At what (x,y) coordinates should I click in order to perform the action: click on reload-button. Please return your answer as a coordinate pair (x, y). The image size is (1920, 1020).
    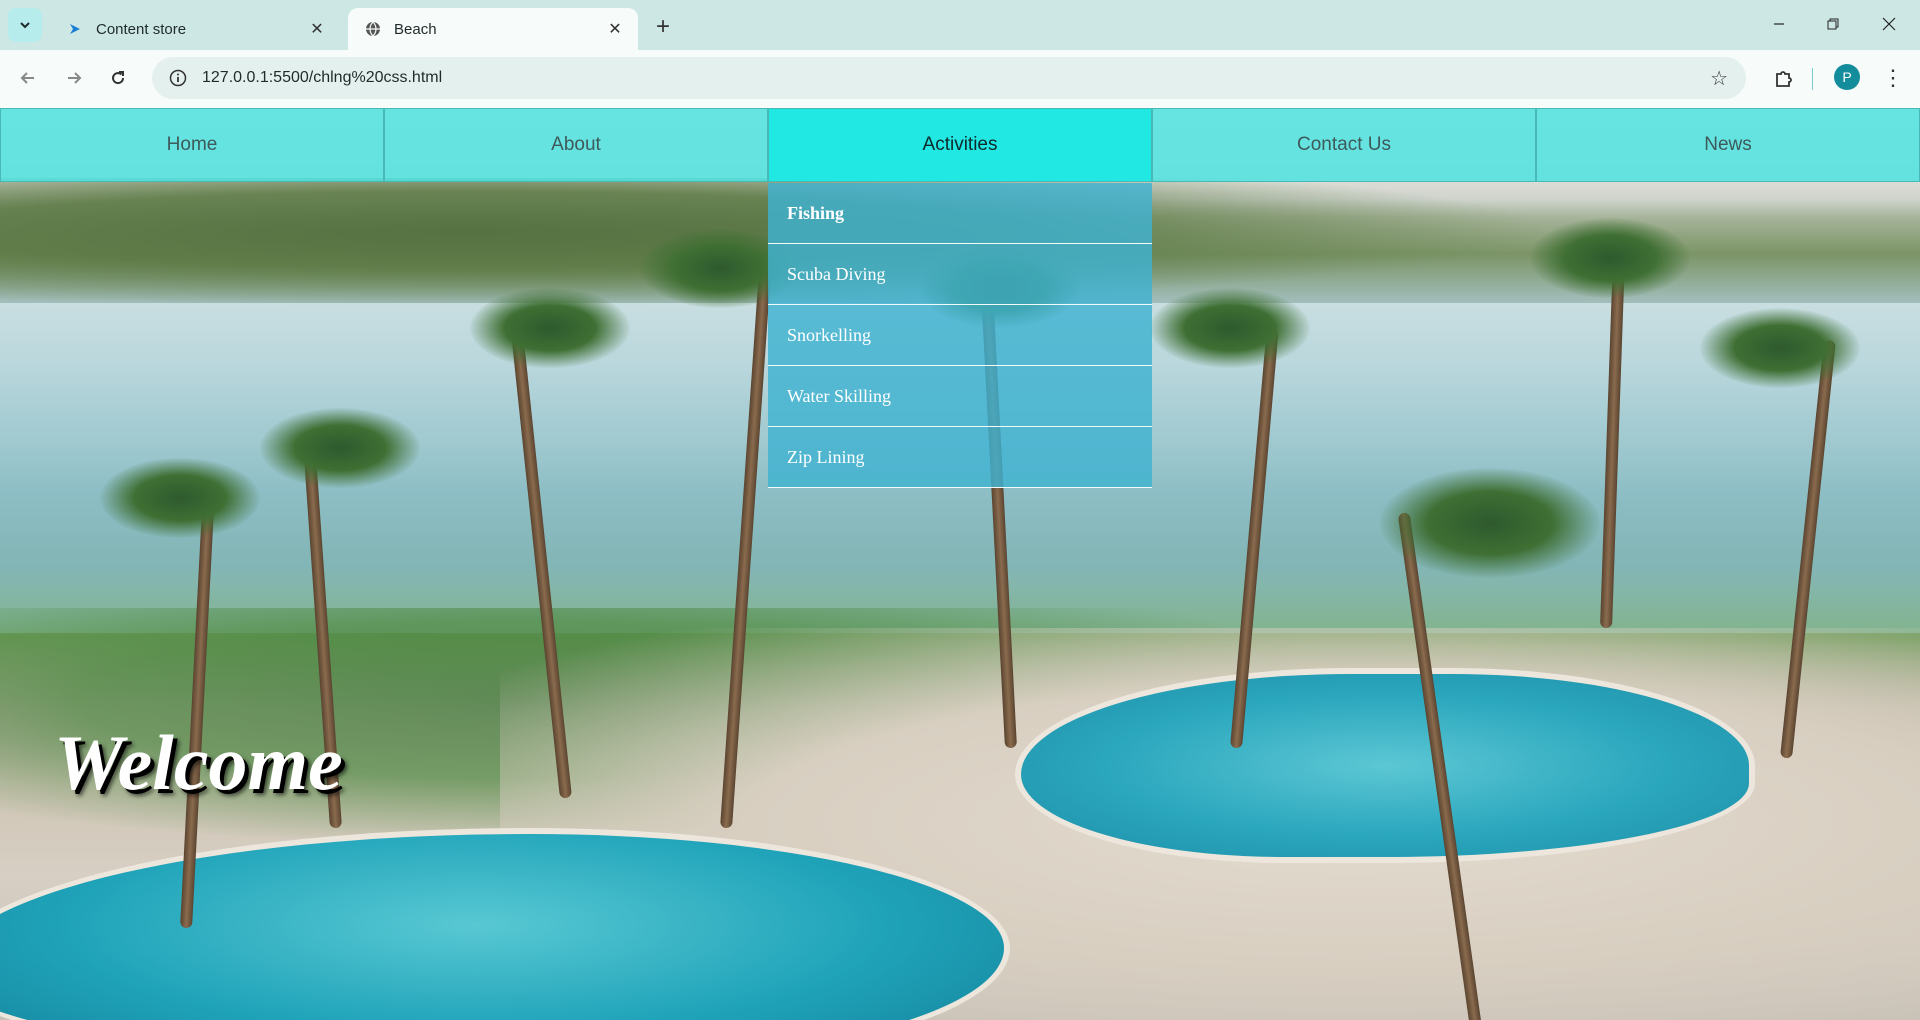
    Looking at the image, I should click on (118, 78).